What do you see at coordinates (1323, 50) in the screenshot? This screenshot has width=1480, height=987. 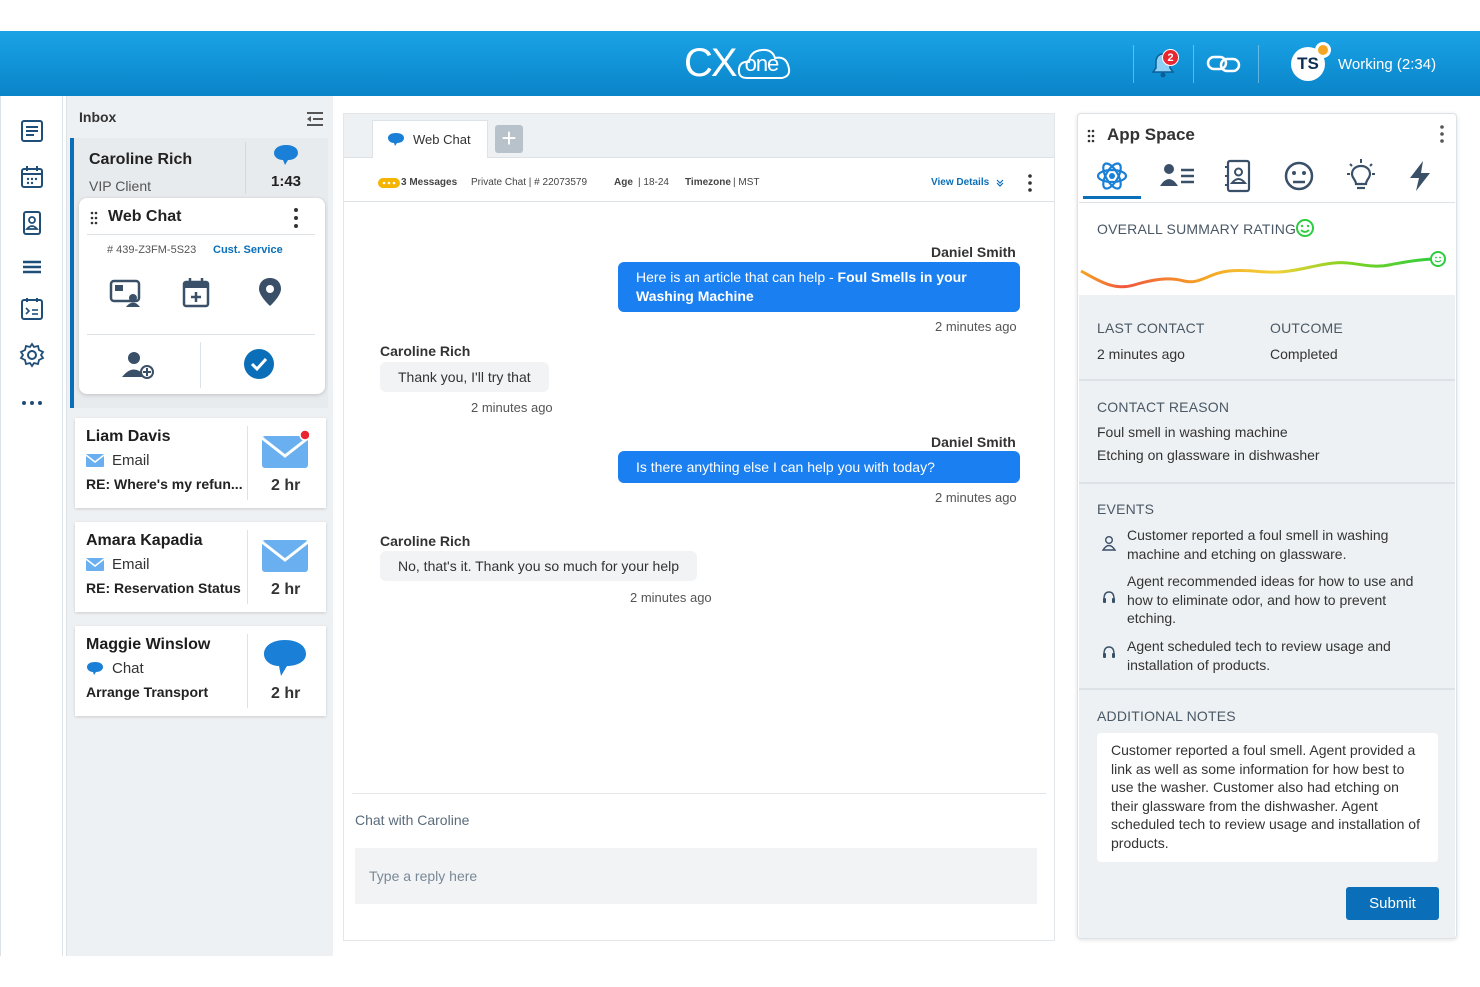 I see `status-dot` at bounding box center [1323, 50].